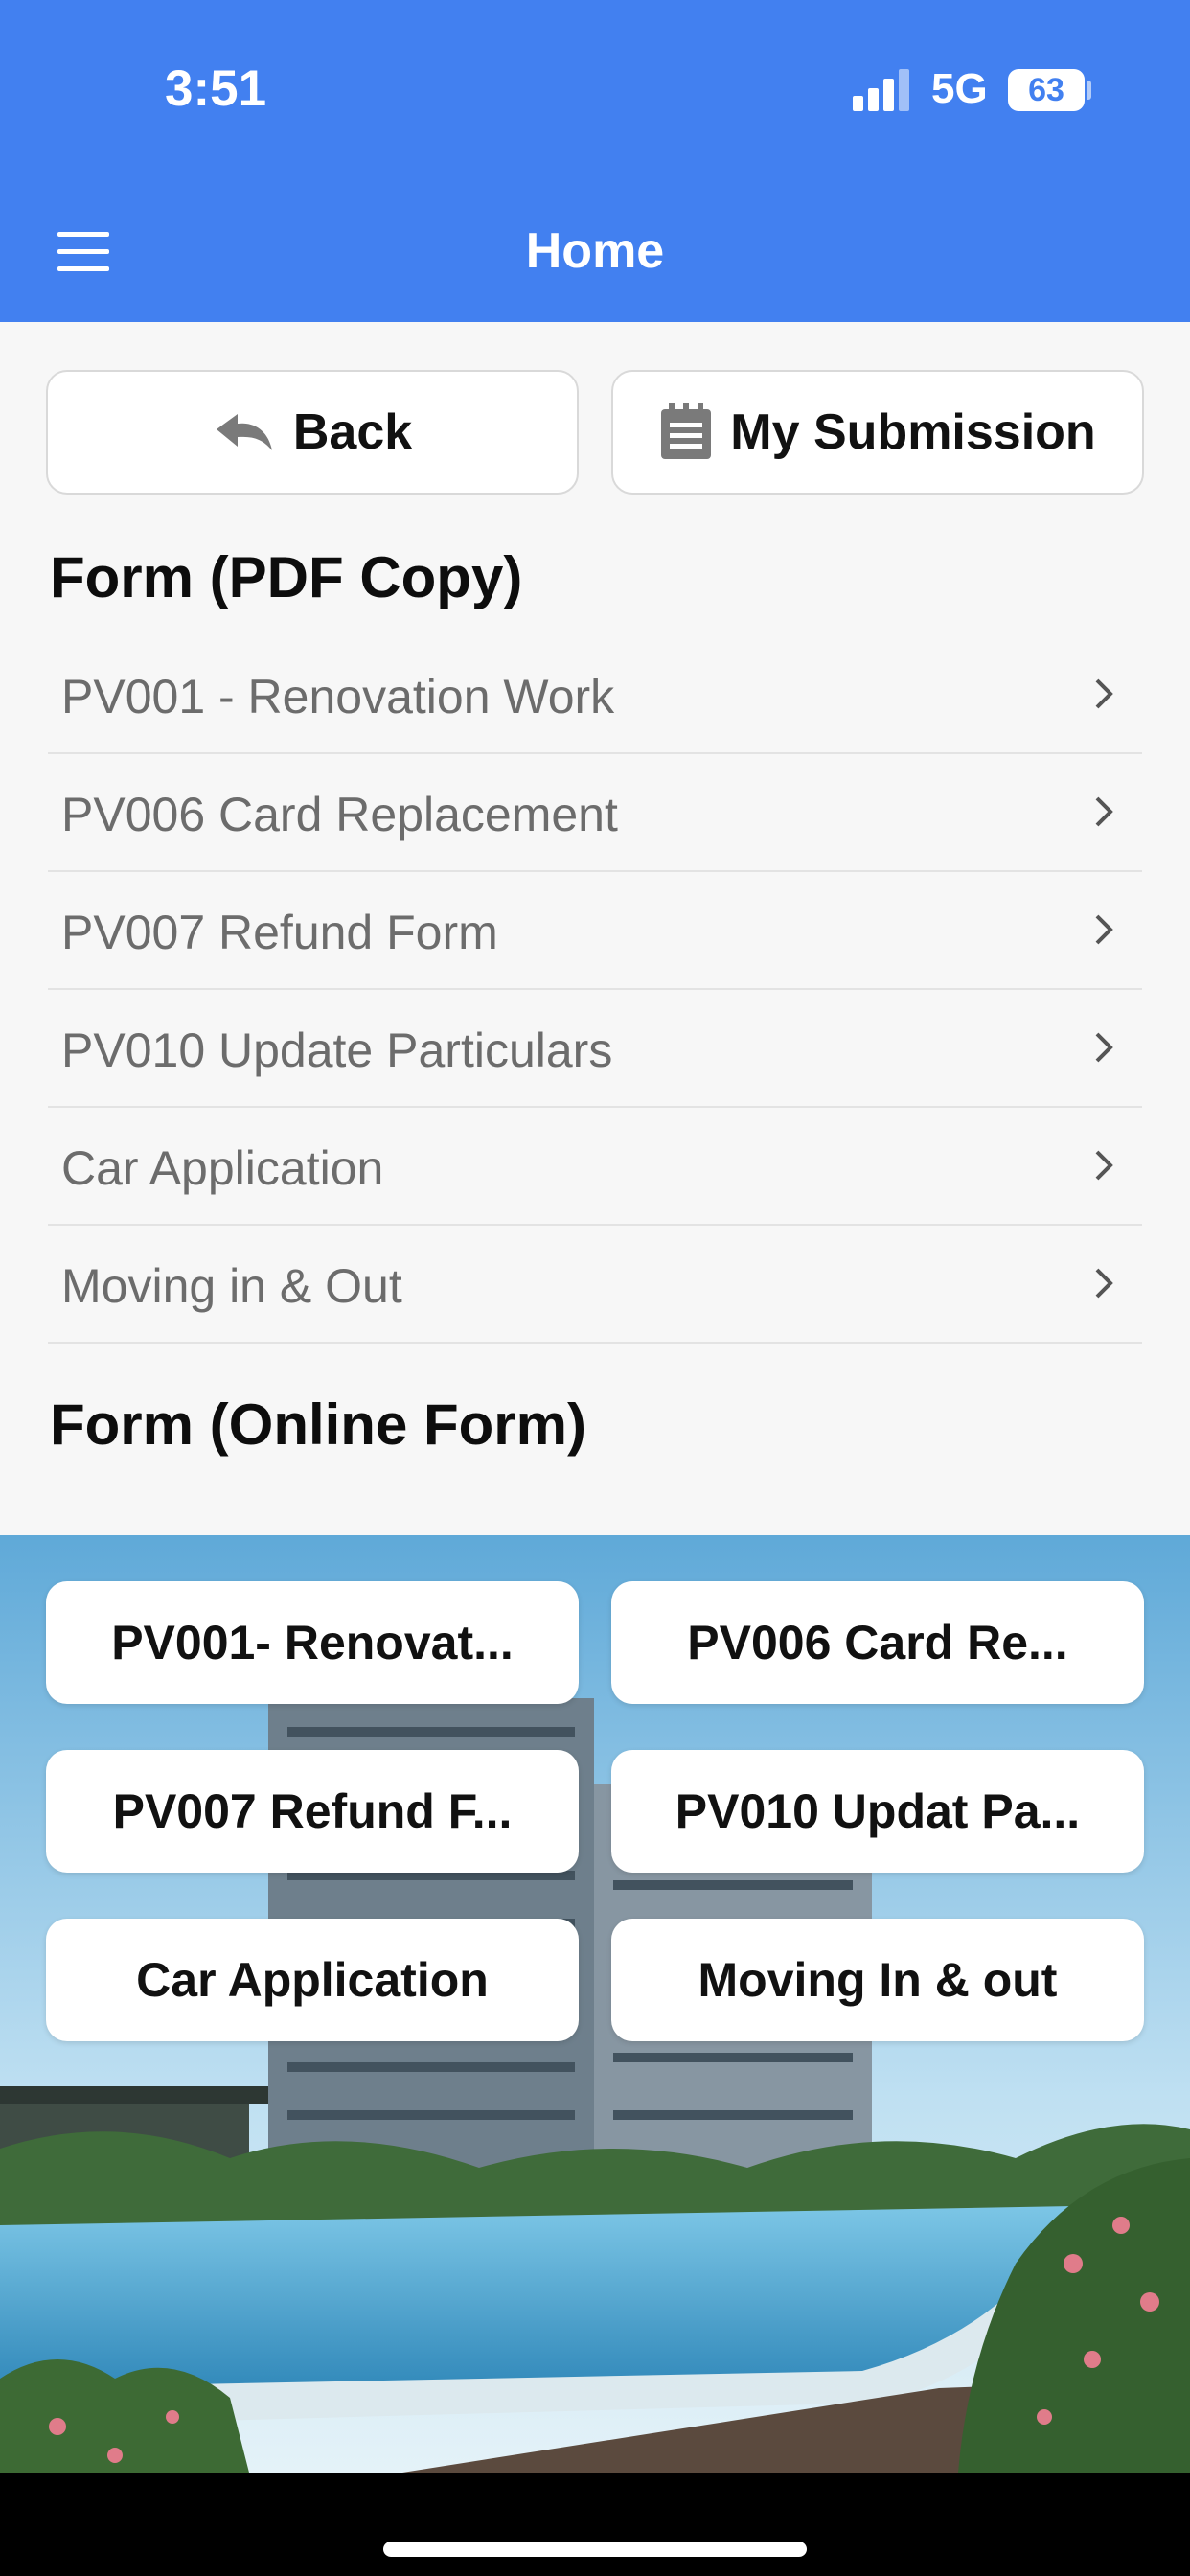  I want to click on list-item: PV001 - Renovation Work, so click(595, 695).